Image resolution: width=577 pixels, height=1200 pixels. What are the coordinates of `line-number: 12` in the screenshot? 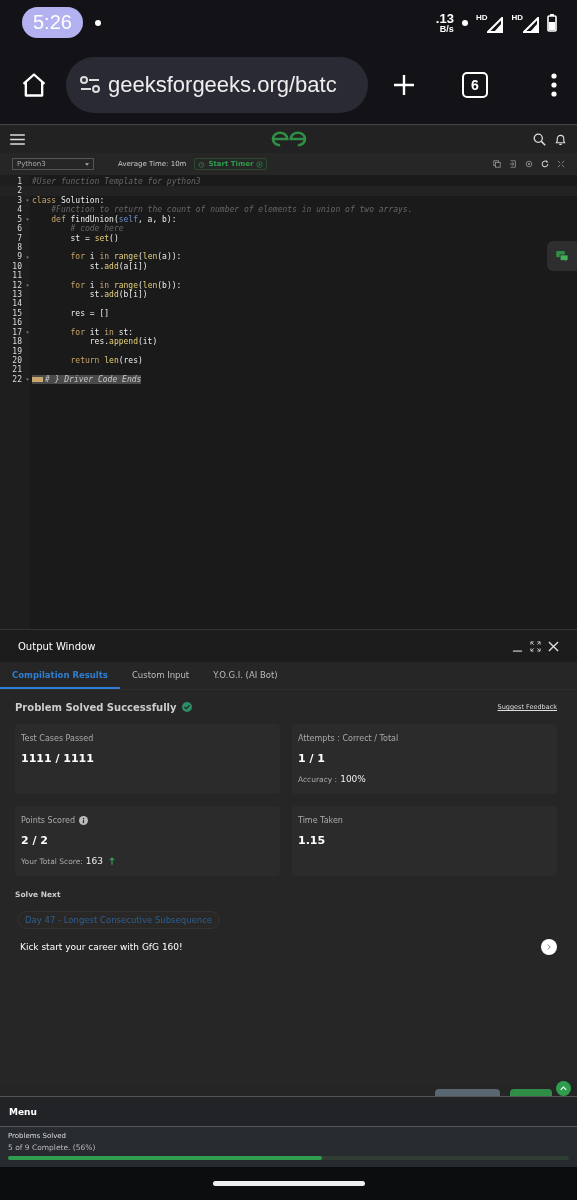 It's located at (16, 285).